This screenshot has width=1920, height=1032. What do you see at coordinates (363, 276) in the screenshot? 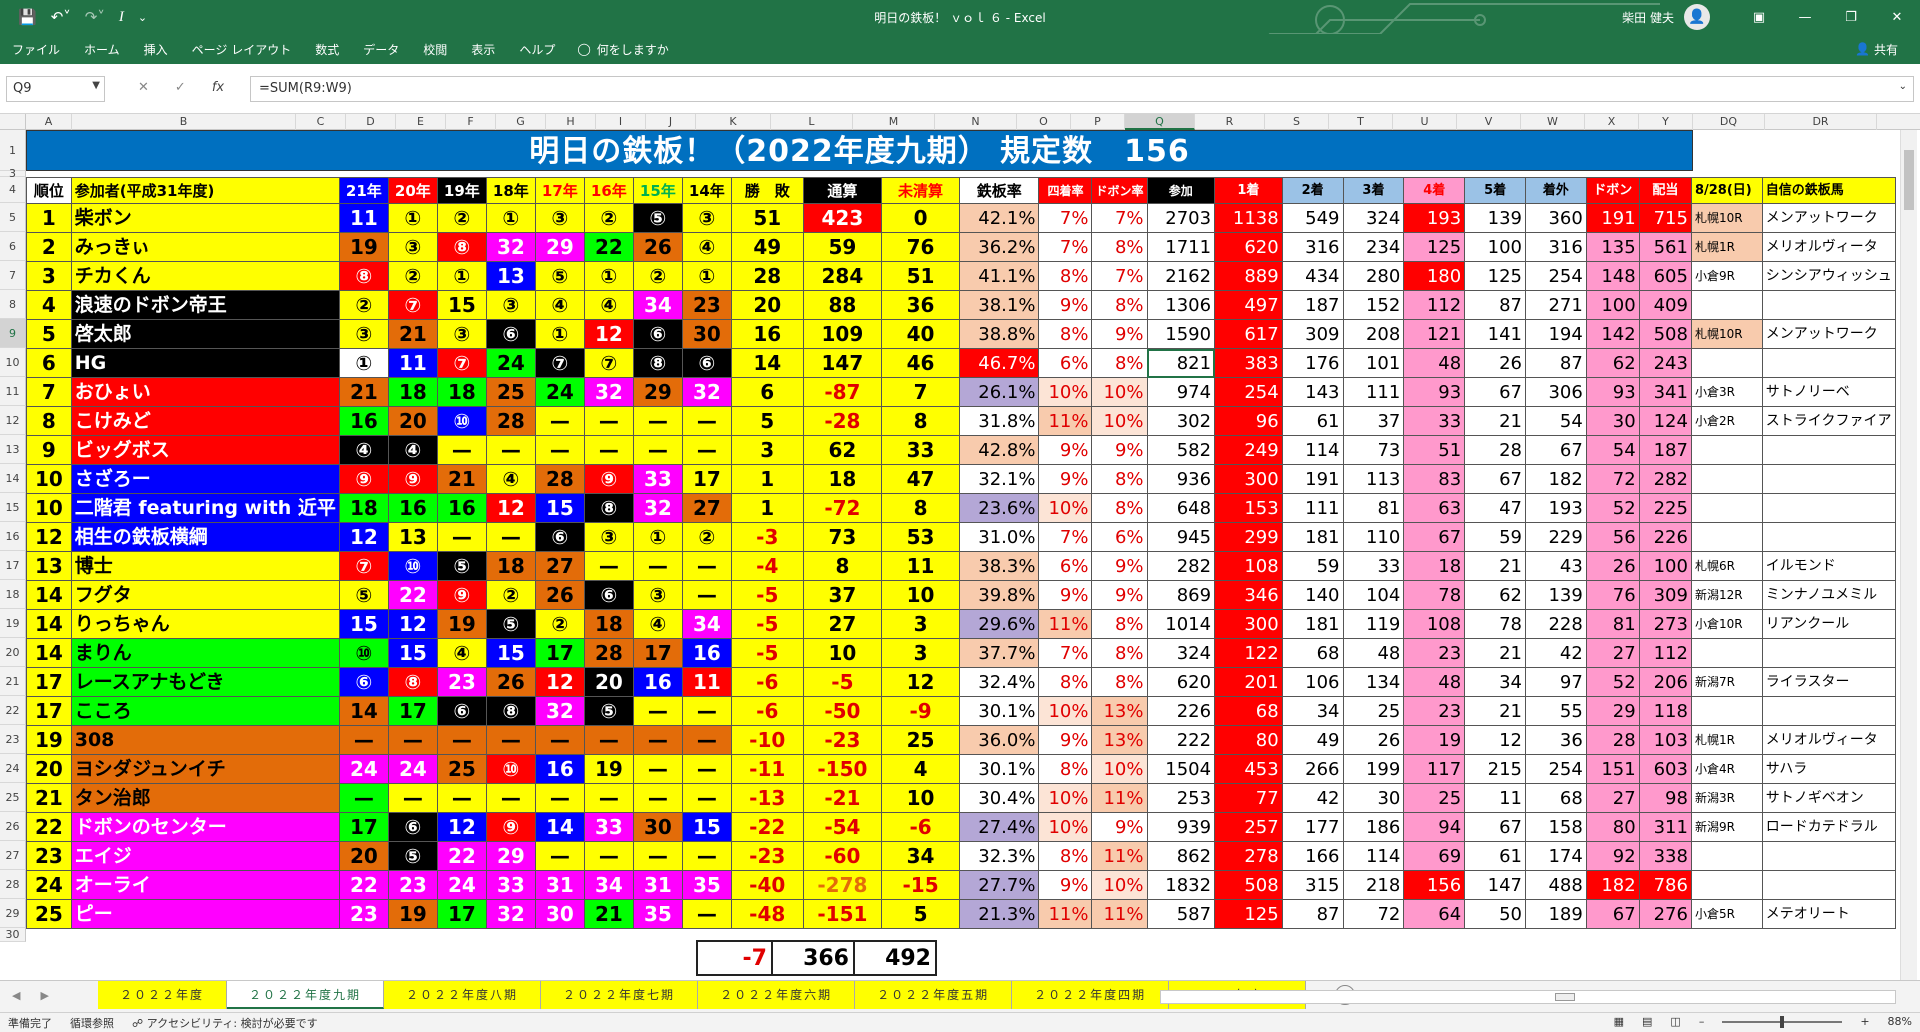
I see `cell-c: ⑧` at bounding box center [363, 276].